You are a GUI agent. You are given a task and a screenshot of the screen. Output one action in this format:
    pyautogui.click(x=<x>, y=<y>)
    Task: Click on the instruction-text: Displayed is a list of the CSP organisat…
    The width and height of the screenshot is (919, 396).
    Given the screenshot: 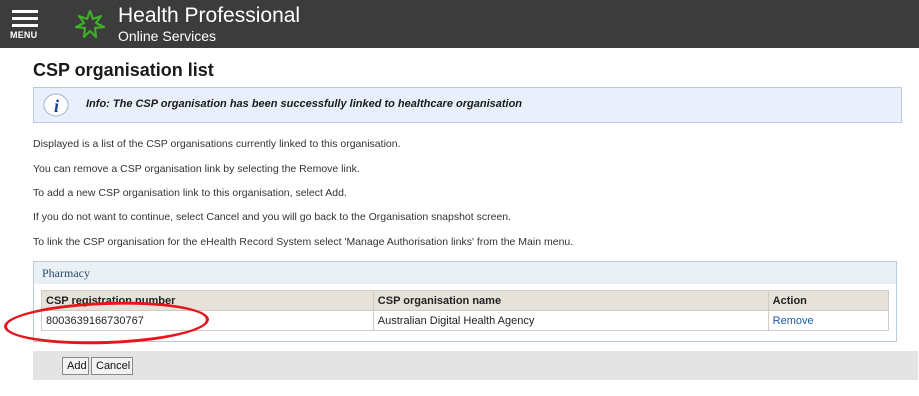 What is the action you would take?
    pyautogui.click(x=217, y=144)
    